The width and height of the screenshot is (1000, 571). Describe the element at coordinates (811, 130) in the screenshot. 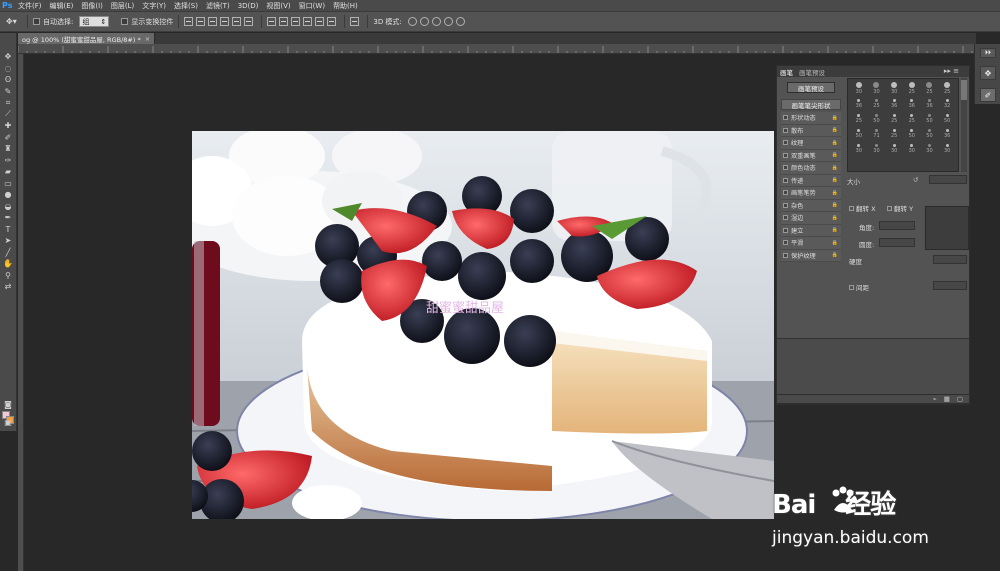

I see `brush-option-item: 散布 🔒` at that location.